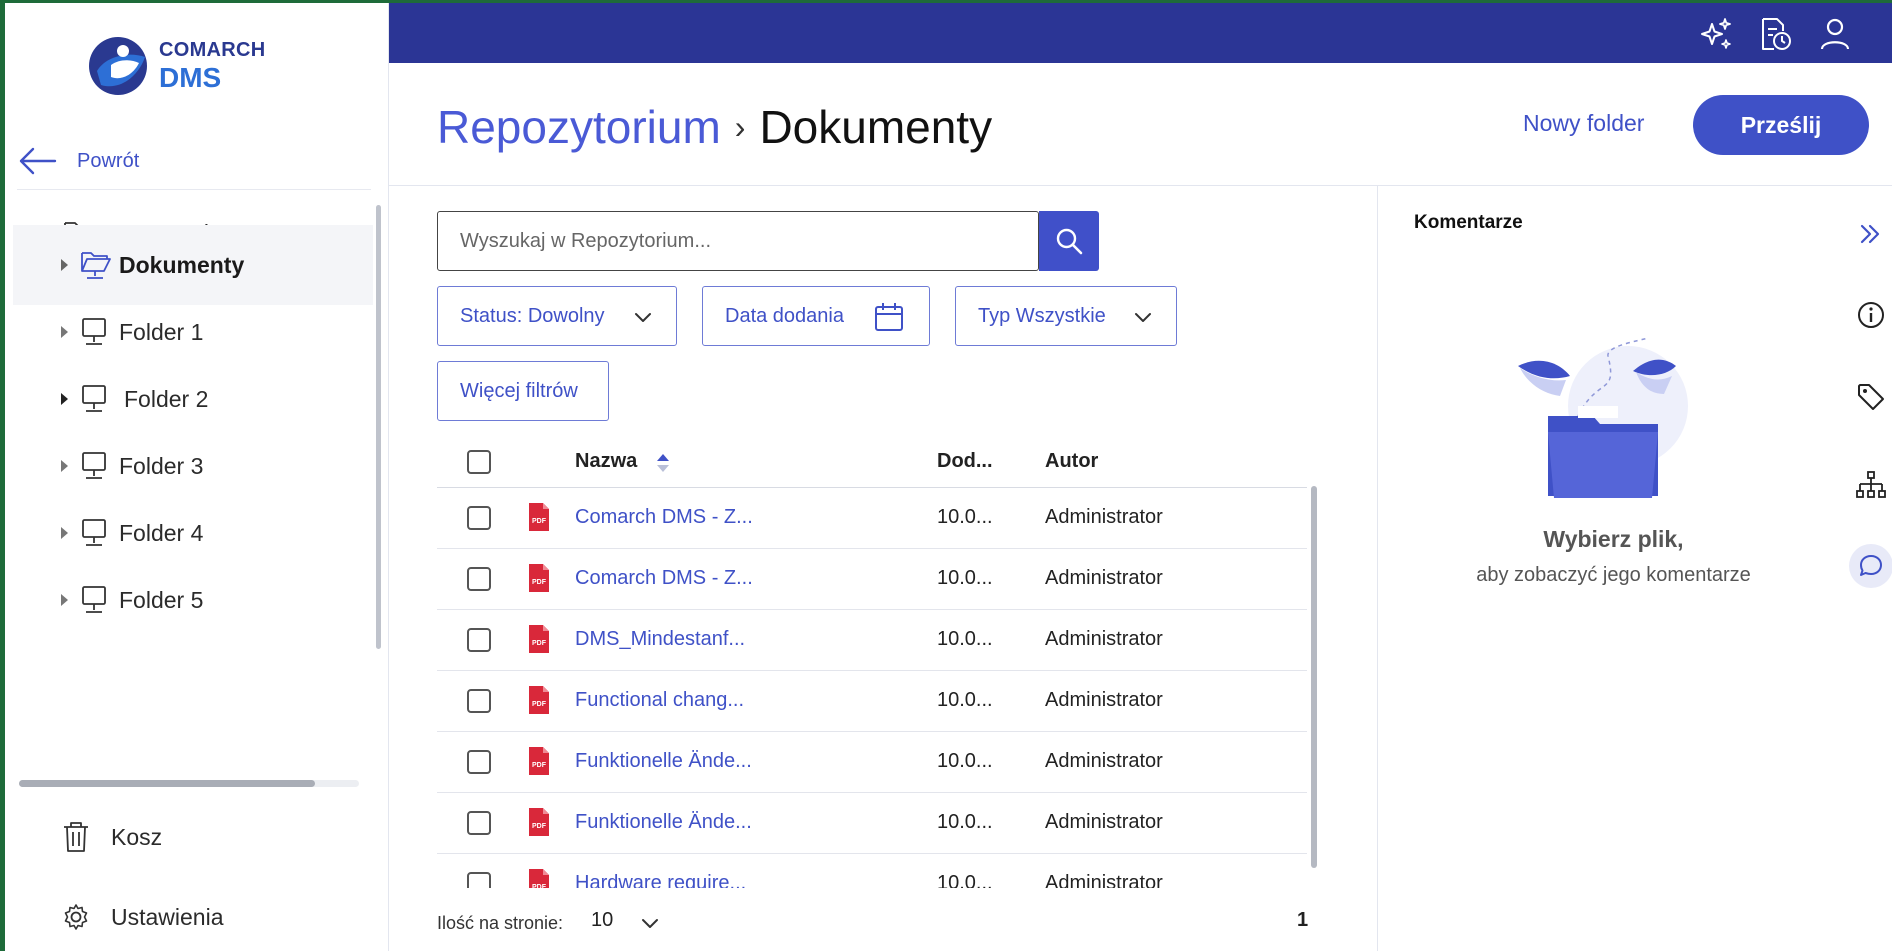  I want to click on top-bar, so click(1140, 33).